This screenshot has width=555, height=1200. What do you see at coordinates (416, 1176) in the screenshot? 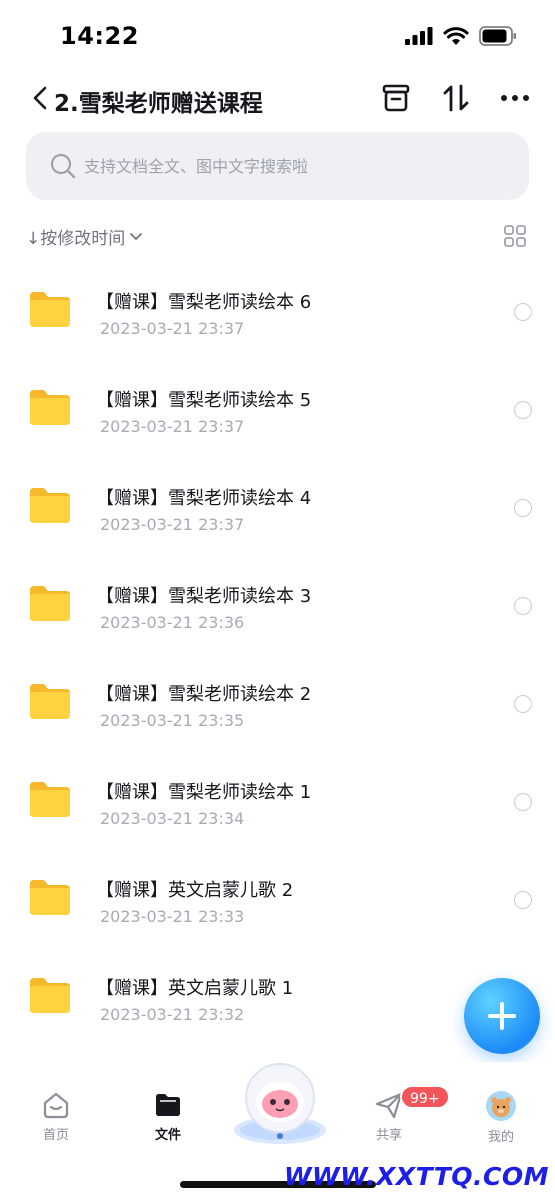
I see `watermark: WWW.XXTTQ.COM` at bounding box center [416, 1176].